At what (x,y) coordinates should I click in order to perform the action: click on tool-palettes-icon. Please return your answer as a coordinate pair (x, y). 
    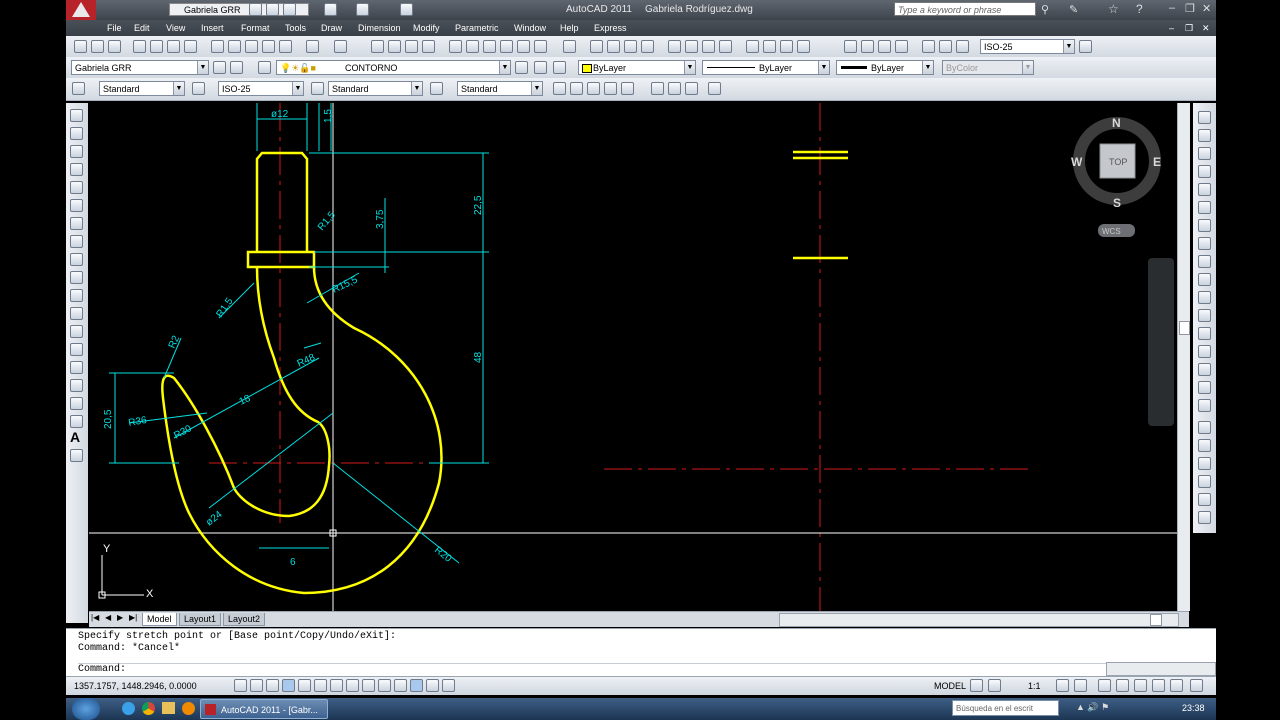
    Looking at the image, I should click on (489, 46).